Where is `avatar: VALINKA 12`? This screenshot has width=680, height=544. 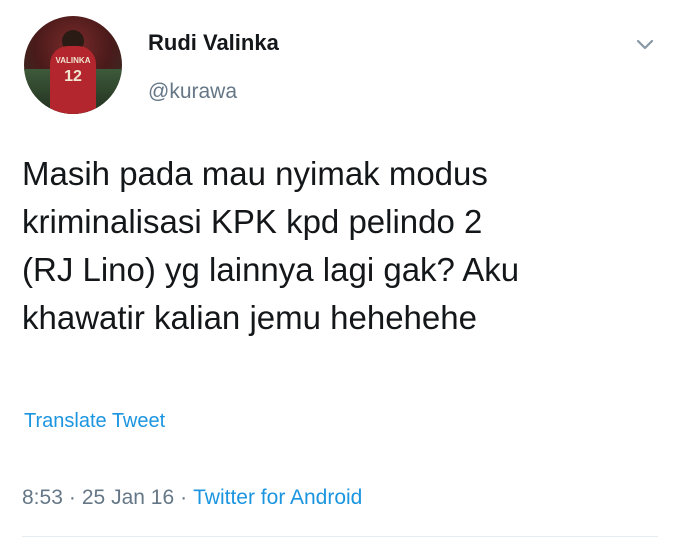
avatar: VALINKA 12 is located at coordinates (73, 65).